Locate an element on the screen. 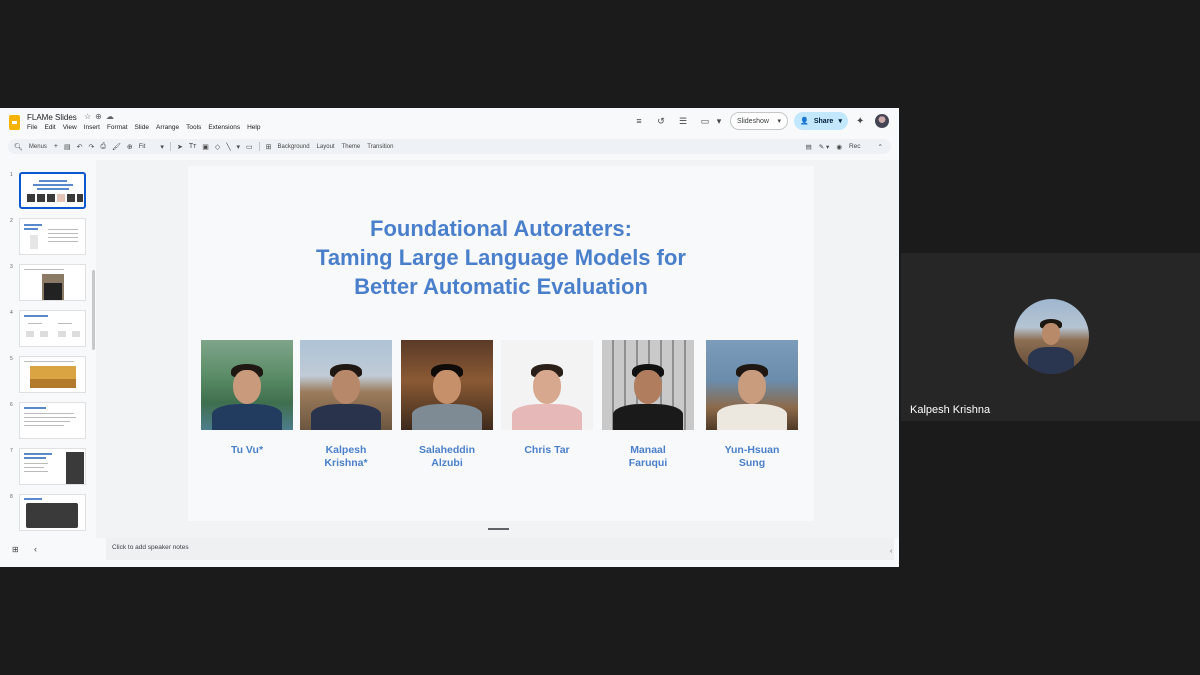  notes-resize-handle is located at coordinates (498, 529).